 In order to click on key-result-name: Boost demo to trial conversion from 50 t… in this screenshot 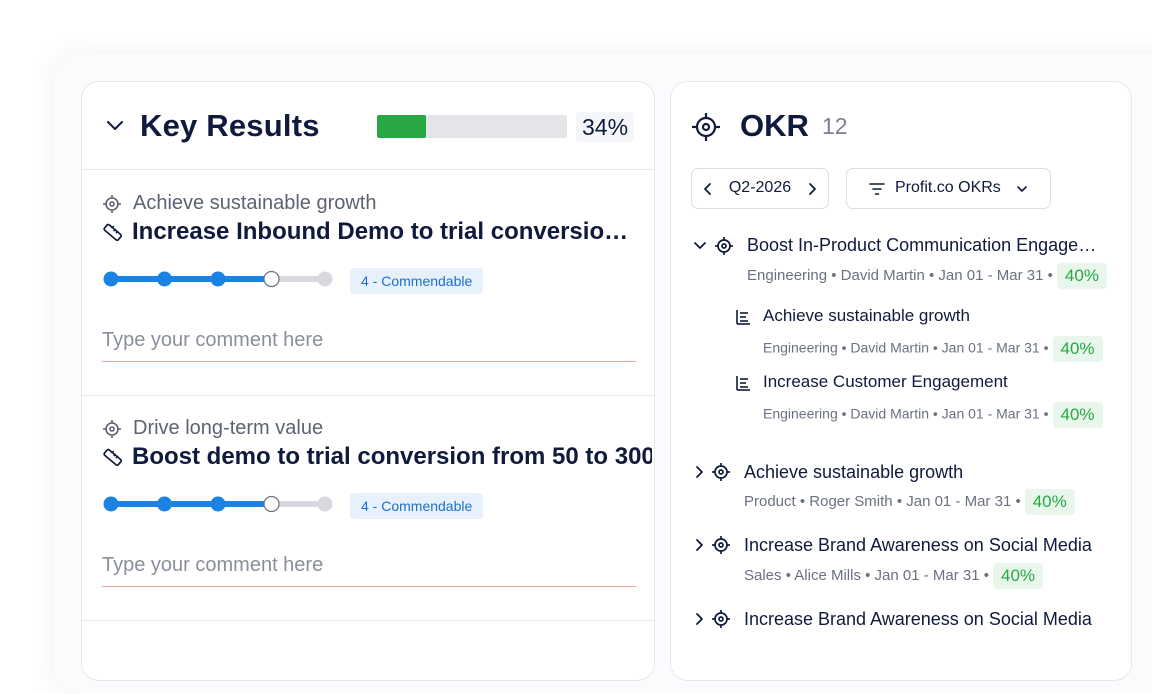, I will do `click(392, 457)`.